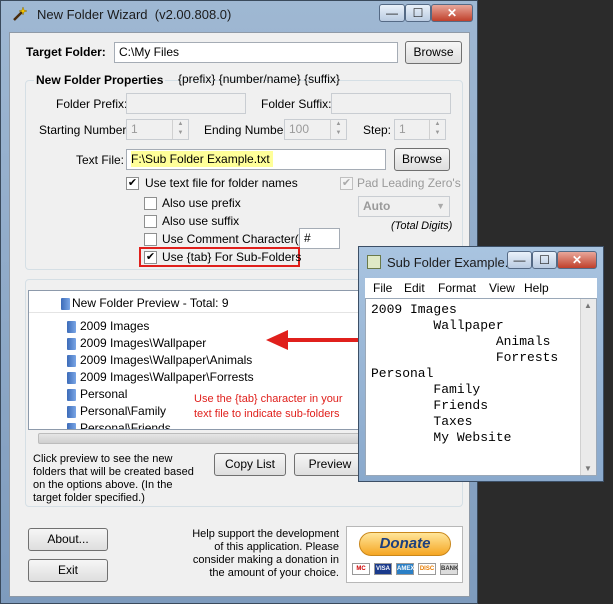 The width and height of the screenshot is (613, 604). Describe the element at coordinates (377, 206) in the screenshot. I see `total-digits-value: Auto` at that location.